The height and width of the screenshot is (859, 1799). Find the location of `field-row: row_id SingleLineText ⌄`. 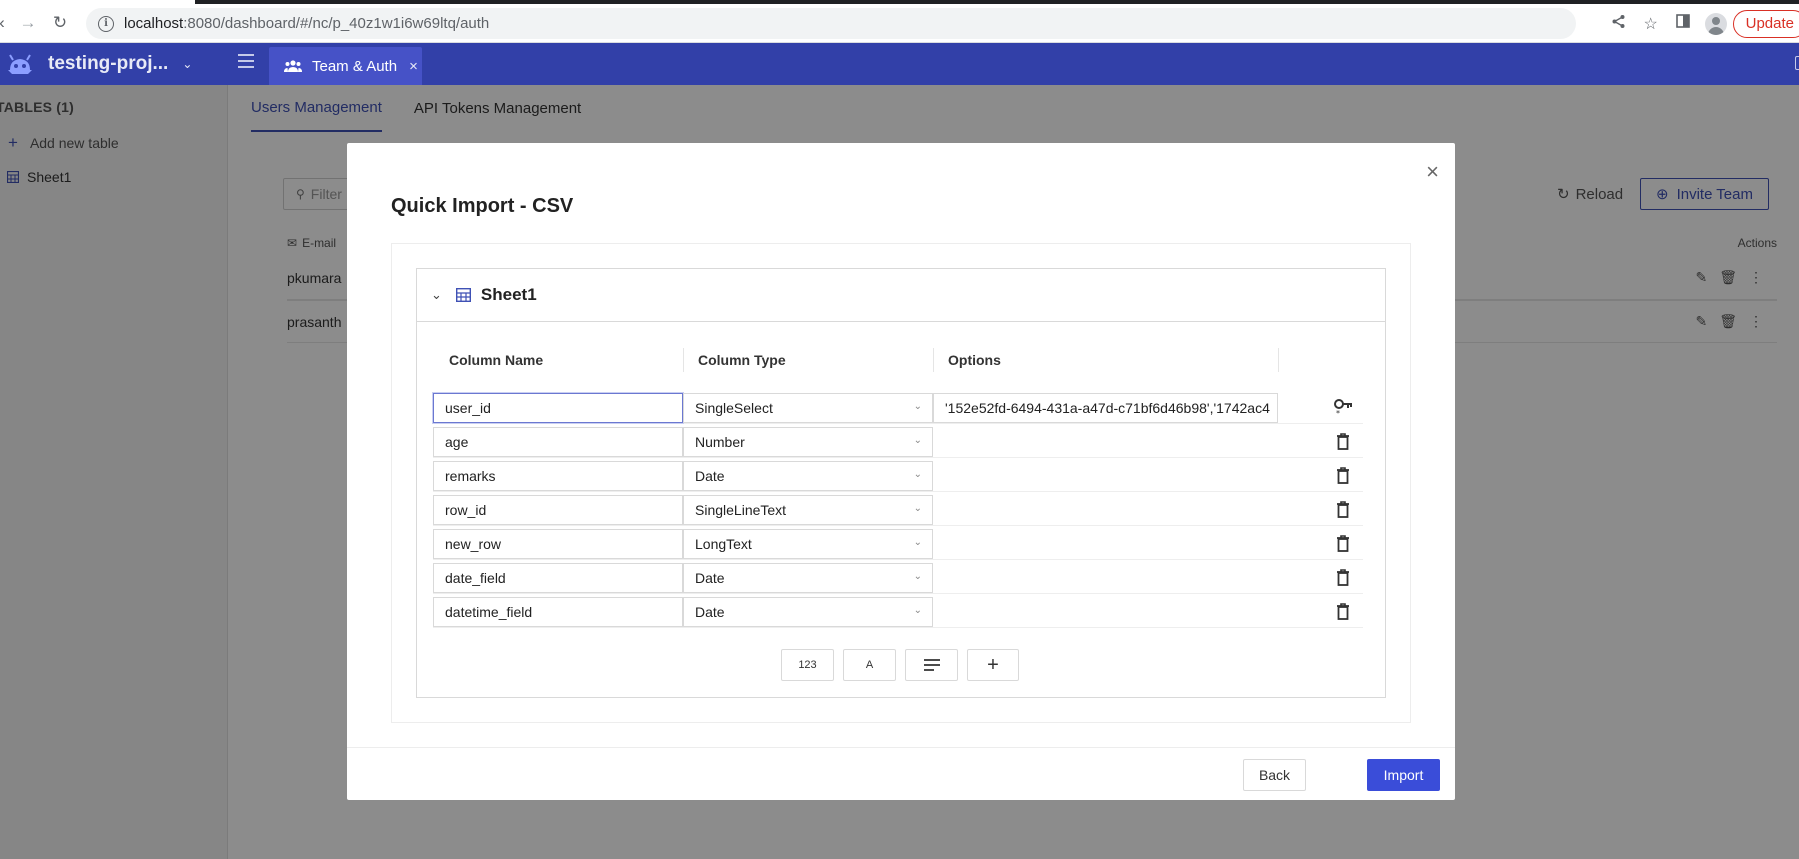

field-row: row_id SingleLineText ⌄ is located at coordinates (898, 510).